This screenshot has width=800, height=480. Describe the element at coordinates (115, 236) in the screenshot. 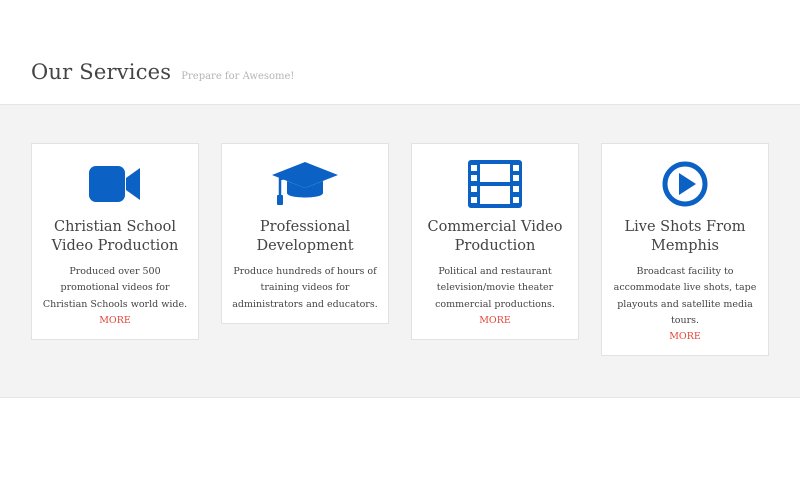

I see `service-title: Christian School Video Production` at that location.